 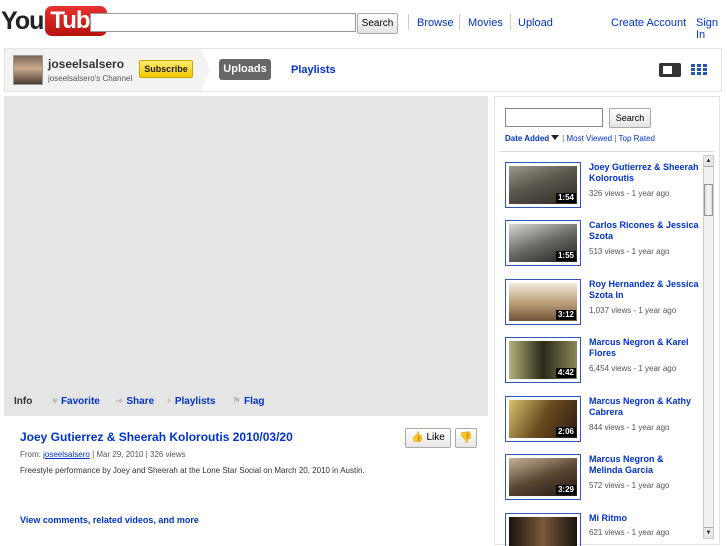 I want to click on video-link: Roy Hernandez & Jessica Szota In, so click(x=644, y=290).